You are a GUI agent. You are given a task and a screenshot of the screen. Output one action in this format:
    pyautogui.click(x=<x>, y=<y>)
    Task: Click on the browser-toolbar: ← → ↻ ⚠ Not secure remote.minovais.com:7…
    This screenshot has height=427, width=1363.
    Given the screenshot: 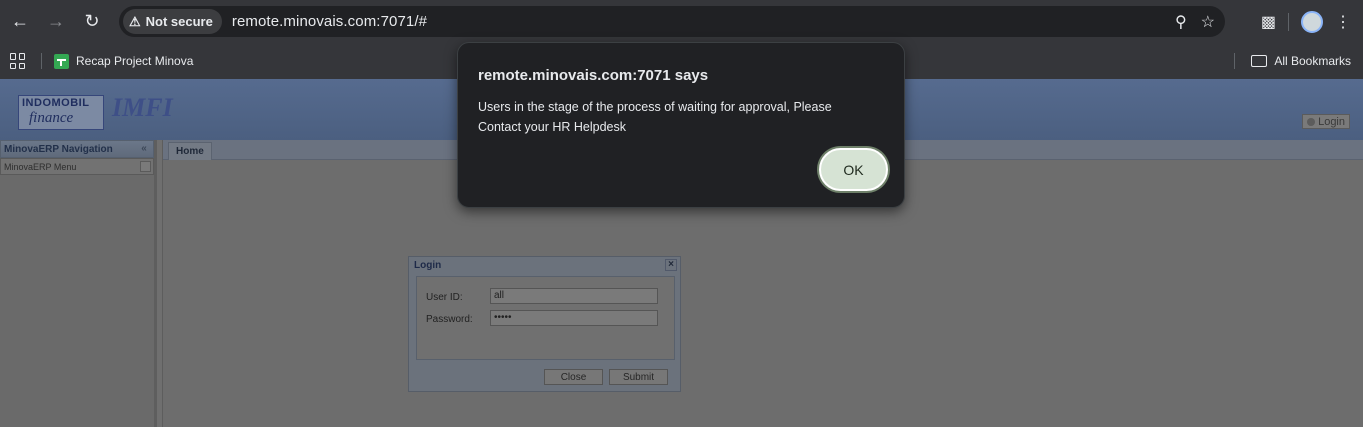 What is the action you would take?
    pyautogui.click(x=681, y=21)
    